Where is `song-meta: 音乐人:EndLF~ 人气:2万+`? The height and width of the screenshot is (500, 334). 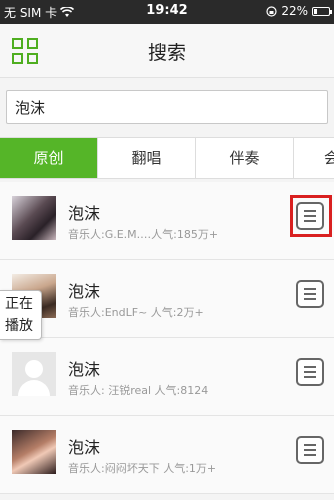 song-meta: 音乐人:EndLF~ 人气:2万+ is located at coordinates (136, 312).